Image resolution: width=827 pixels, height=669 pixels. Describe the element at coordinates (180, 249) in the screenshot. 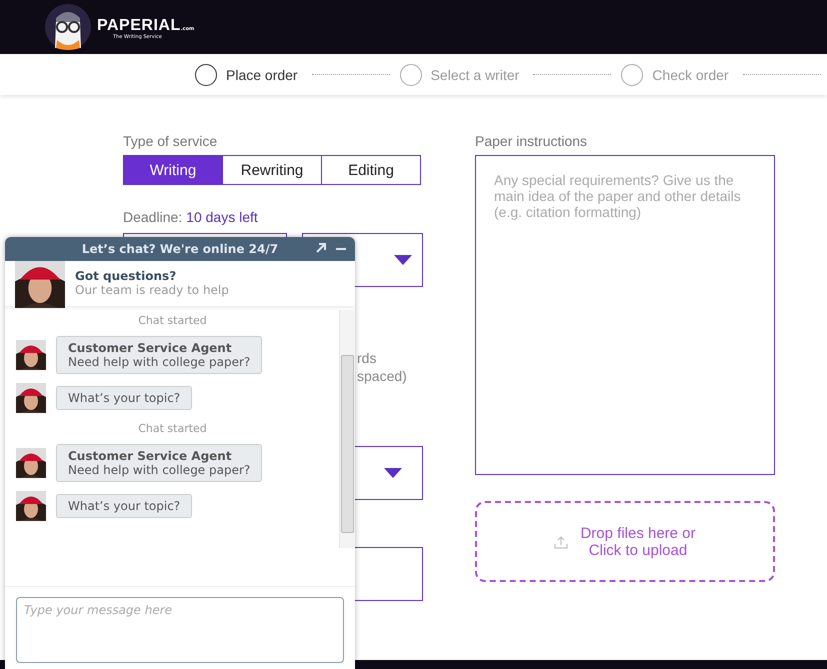

I see `chat-title: Let’s chat? We're online 24/7` at that location.